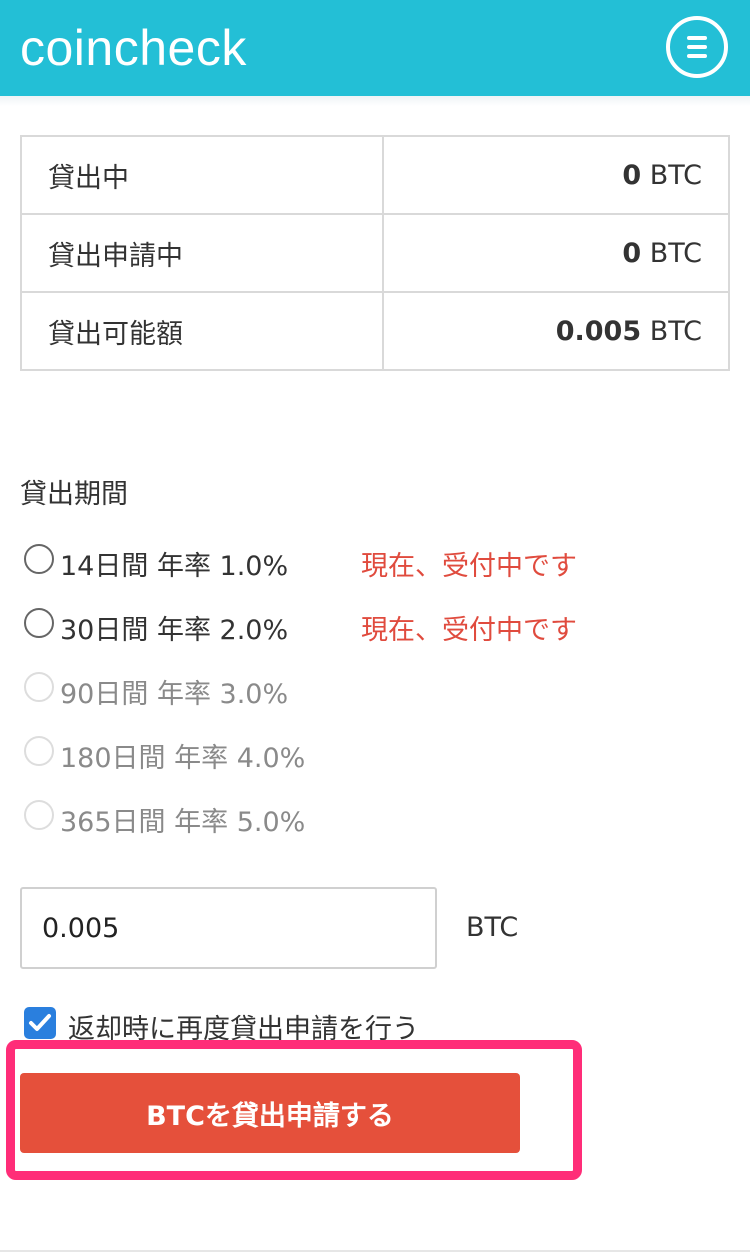 The height and width of the screenshot is (1254, 750). Describe the element at coordinates (228, 928) in the screenshot. I see `amount-input` at that location.